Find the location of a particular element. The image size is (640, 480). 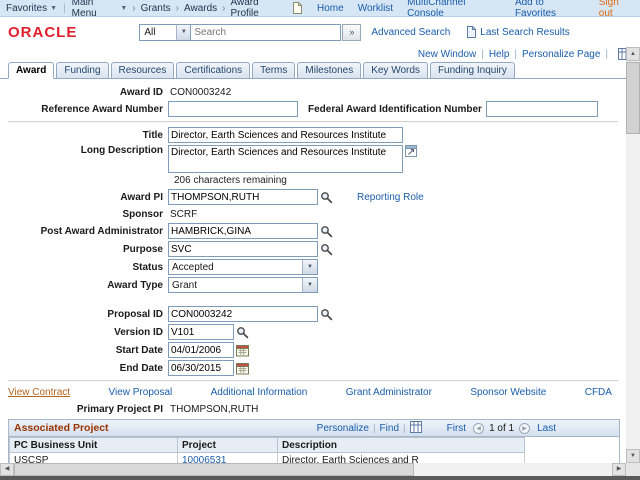

vertical-scrollbar: ▲ ▼ is located at coordinates (633, 255).